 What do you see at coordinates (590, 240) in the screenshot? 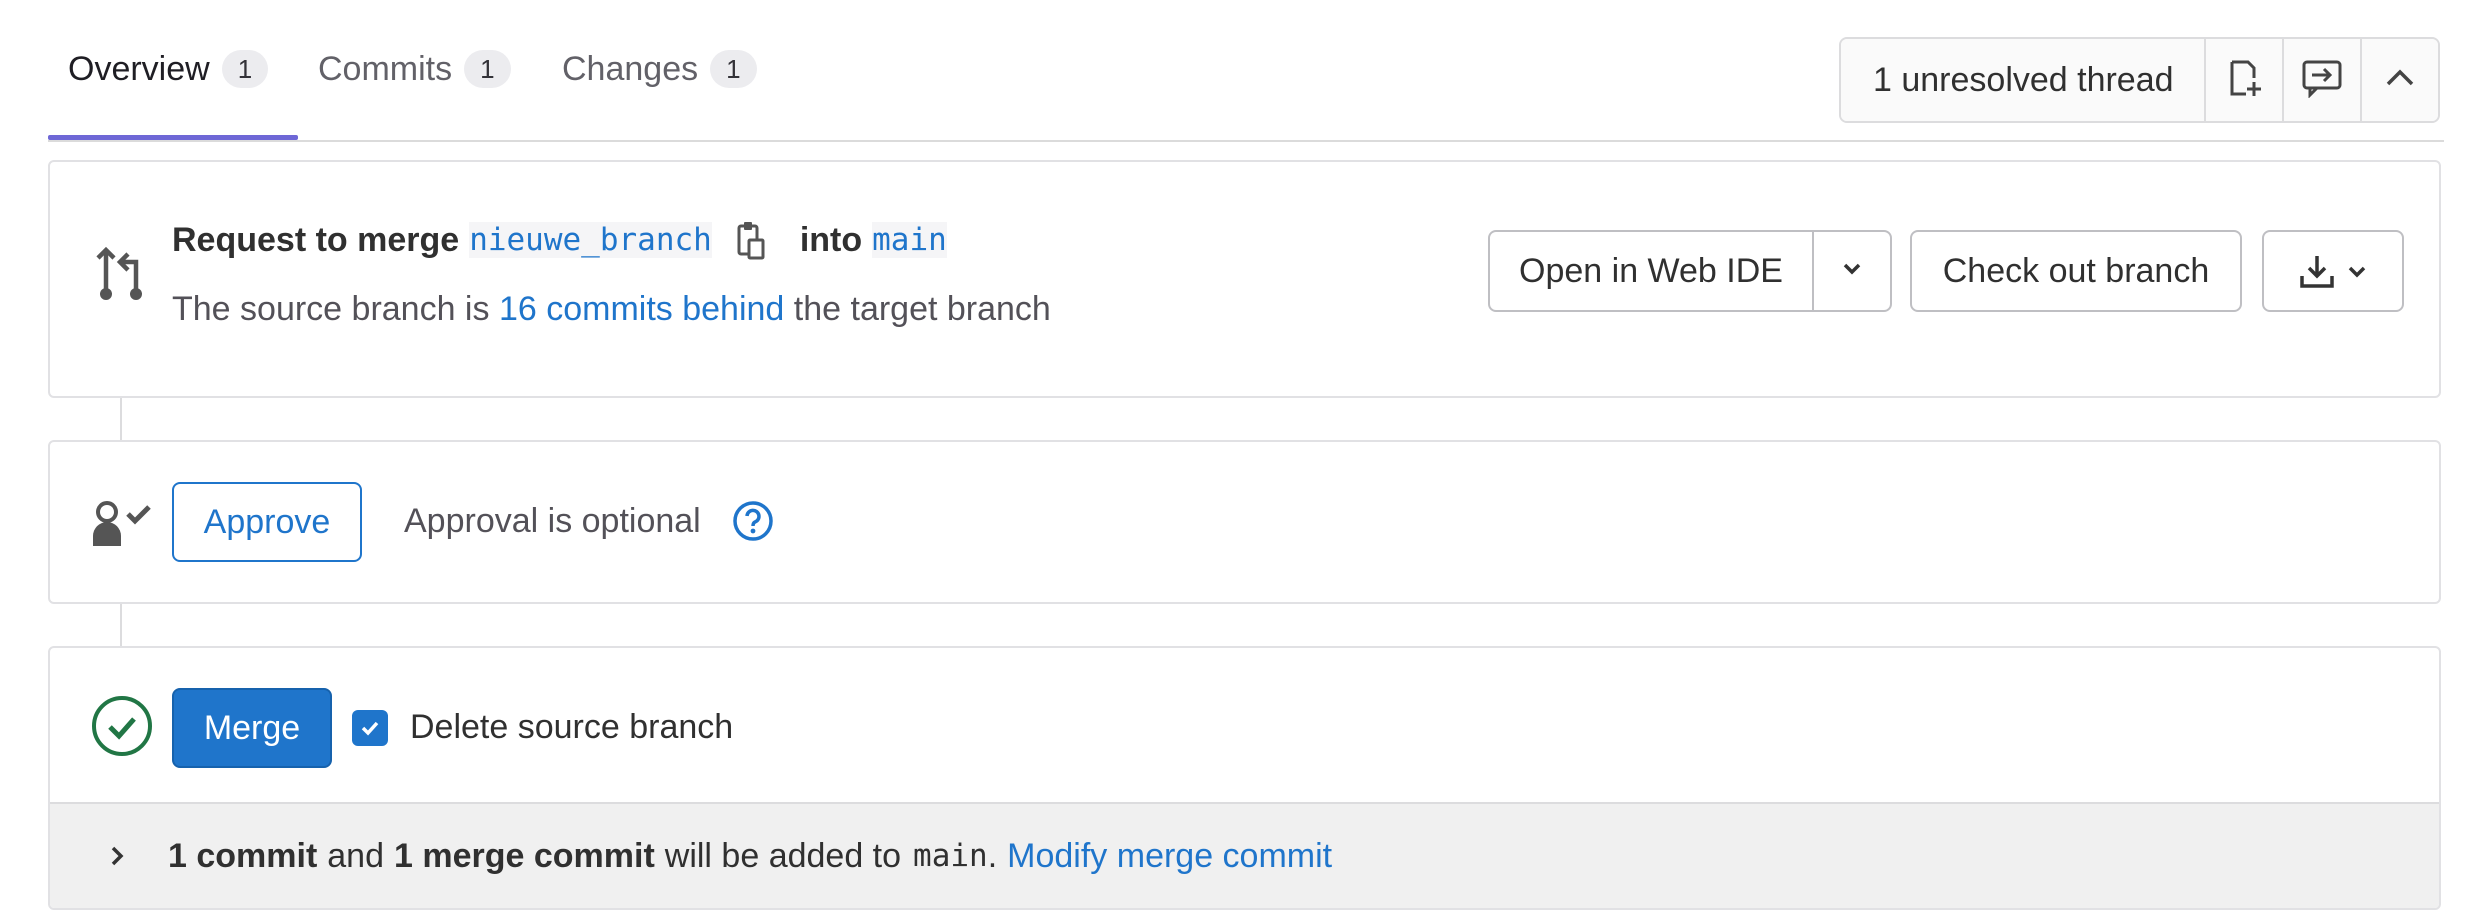
I see `source-branch-name: nieuwe_branch` at bounding box center [590, 240].